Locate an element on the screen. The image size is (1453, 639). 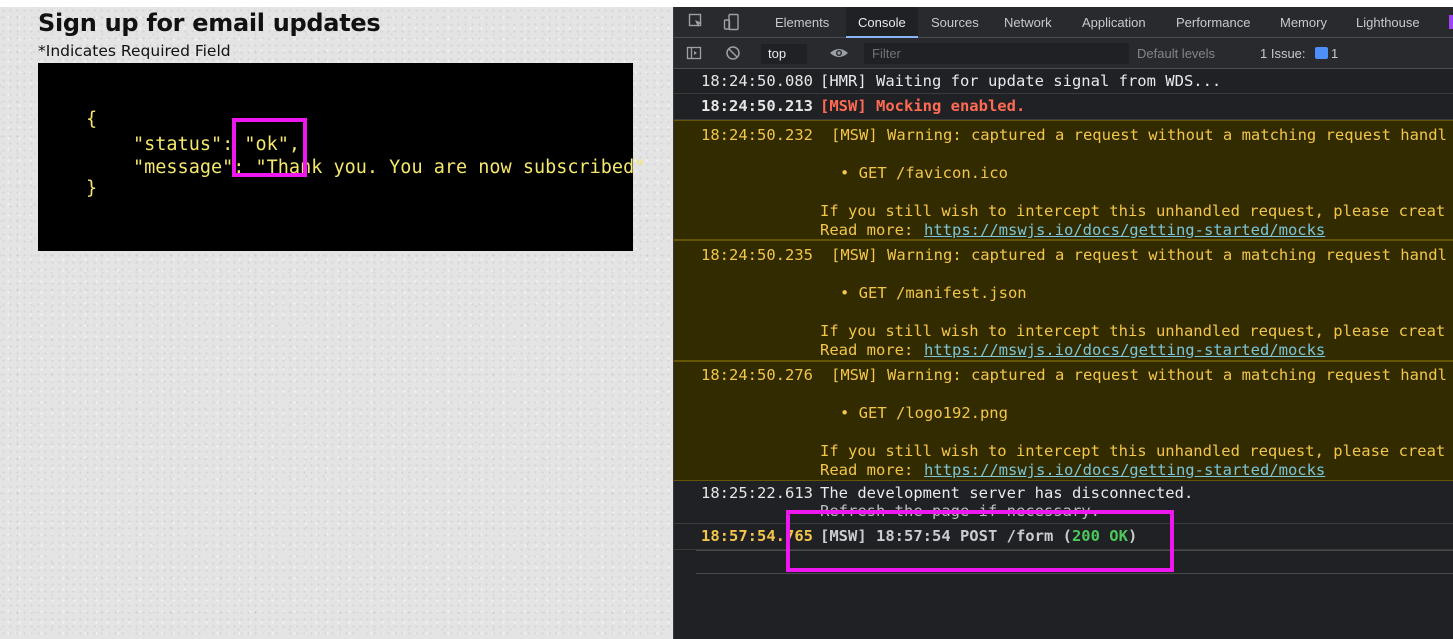
message-text: [MSW] Mocking enabled. is located at coordinates (923, 106).